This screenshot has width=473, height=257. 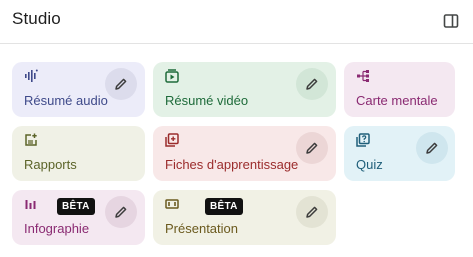 What do you see at coordinates (172, 140) in the screenshot?
I see `flashcards-icon` at bounding box center [172, 140].